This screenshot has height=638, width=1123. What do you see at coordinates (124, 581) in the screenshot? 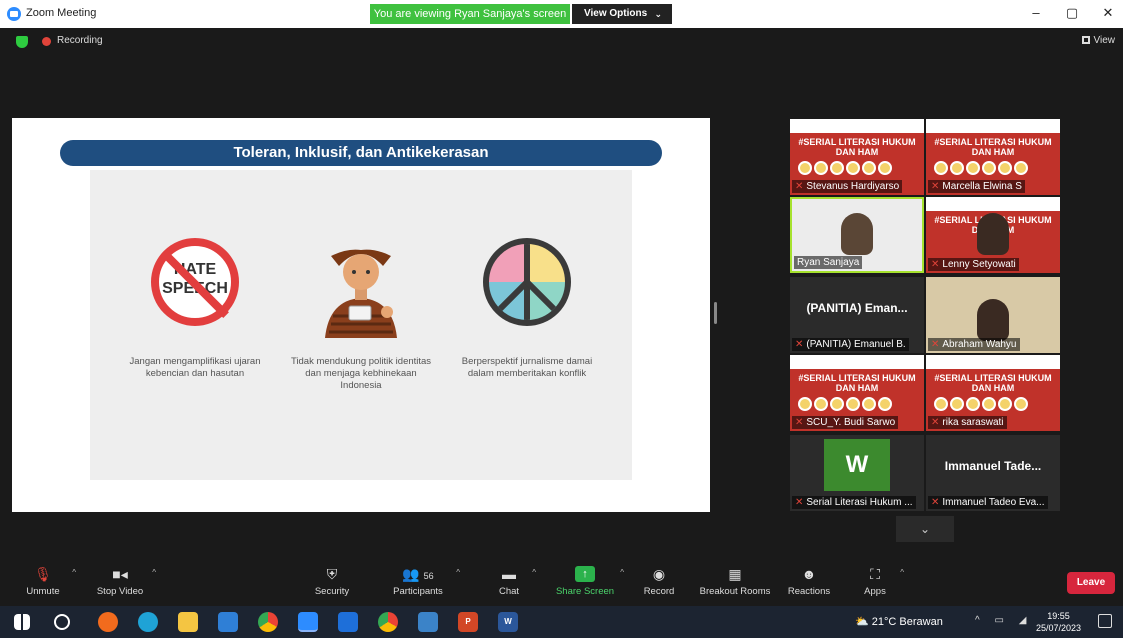
I see `stop-video-button: ■◂ Stop Video ^` at bounding box center [124, 581].